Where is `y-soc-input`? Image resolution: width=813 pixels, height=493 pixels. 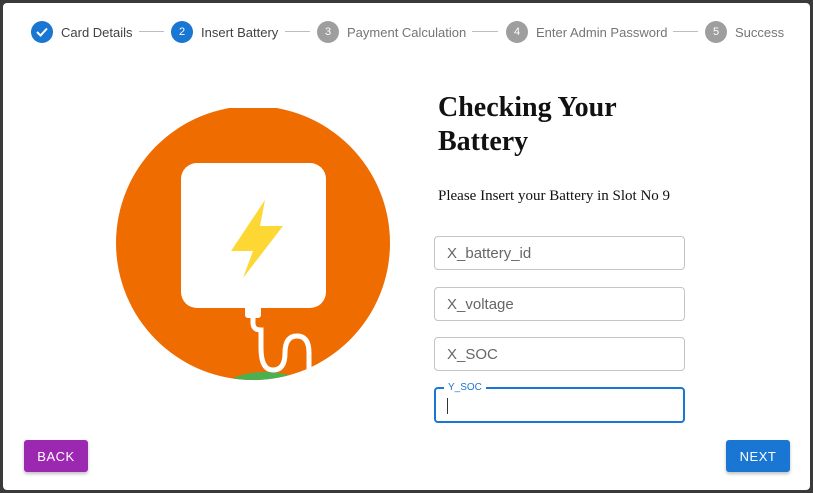 y-soc-input is located at coordinates (559, 405).